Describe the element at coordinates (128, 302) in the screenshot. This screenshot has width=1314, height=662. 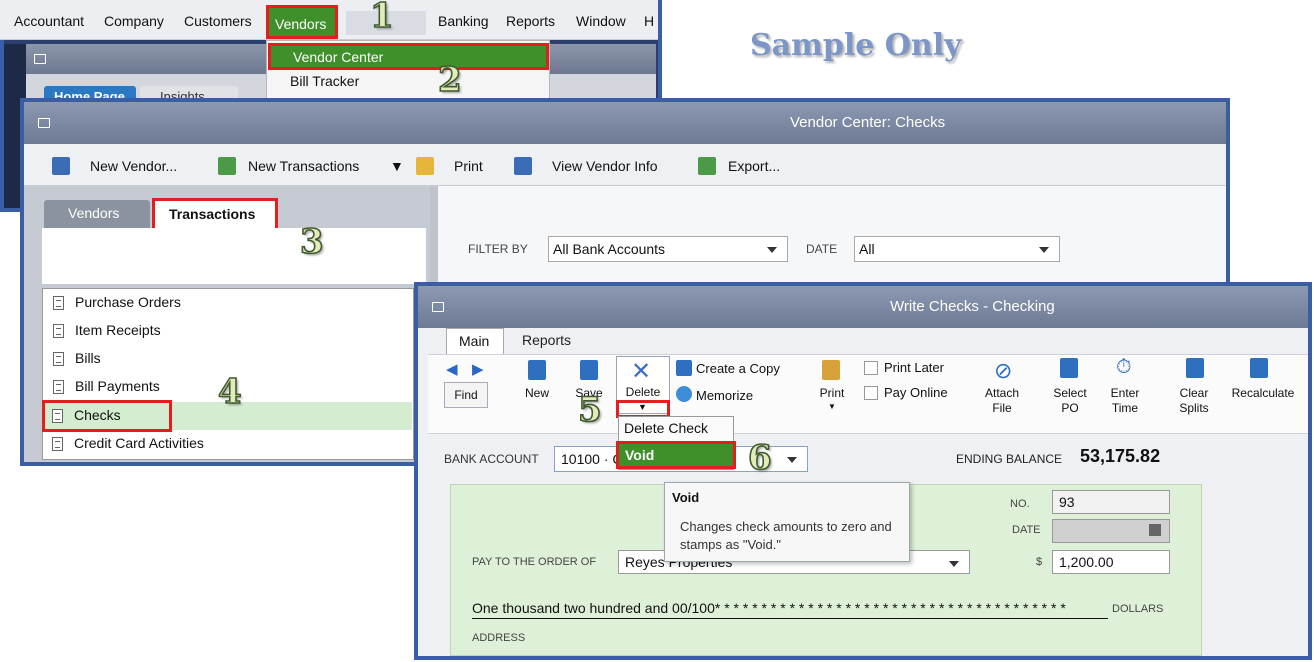
I see `list-item-label: Purchase Orders` at that location.